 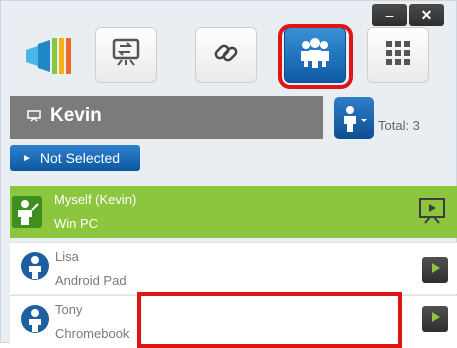 What do you see at coordinates (92, 333) in the screenshot?
I see `device-type: Chromebook` at bounding box center [92, 333].